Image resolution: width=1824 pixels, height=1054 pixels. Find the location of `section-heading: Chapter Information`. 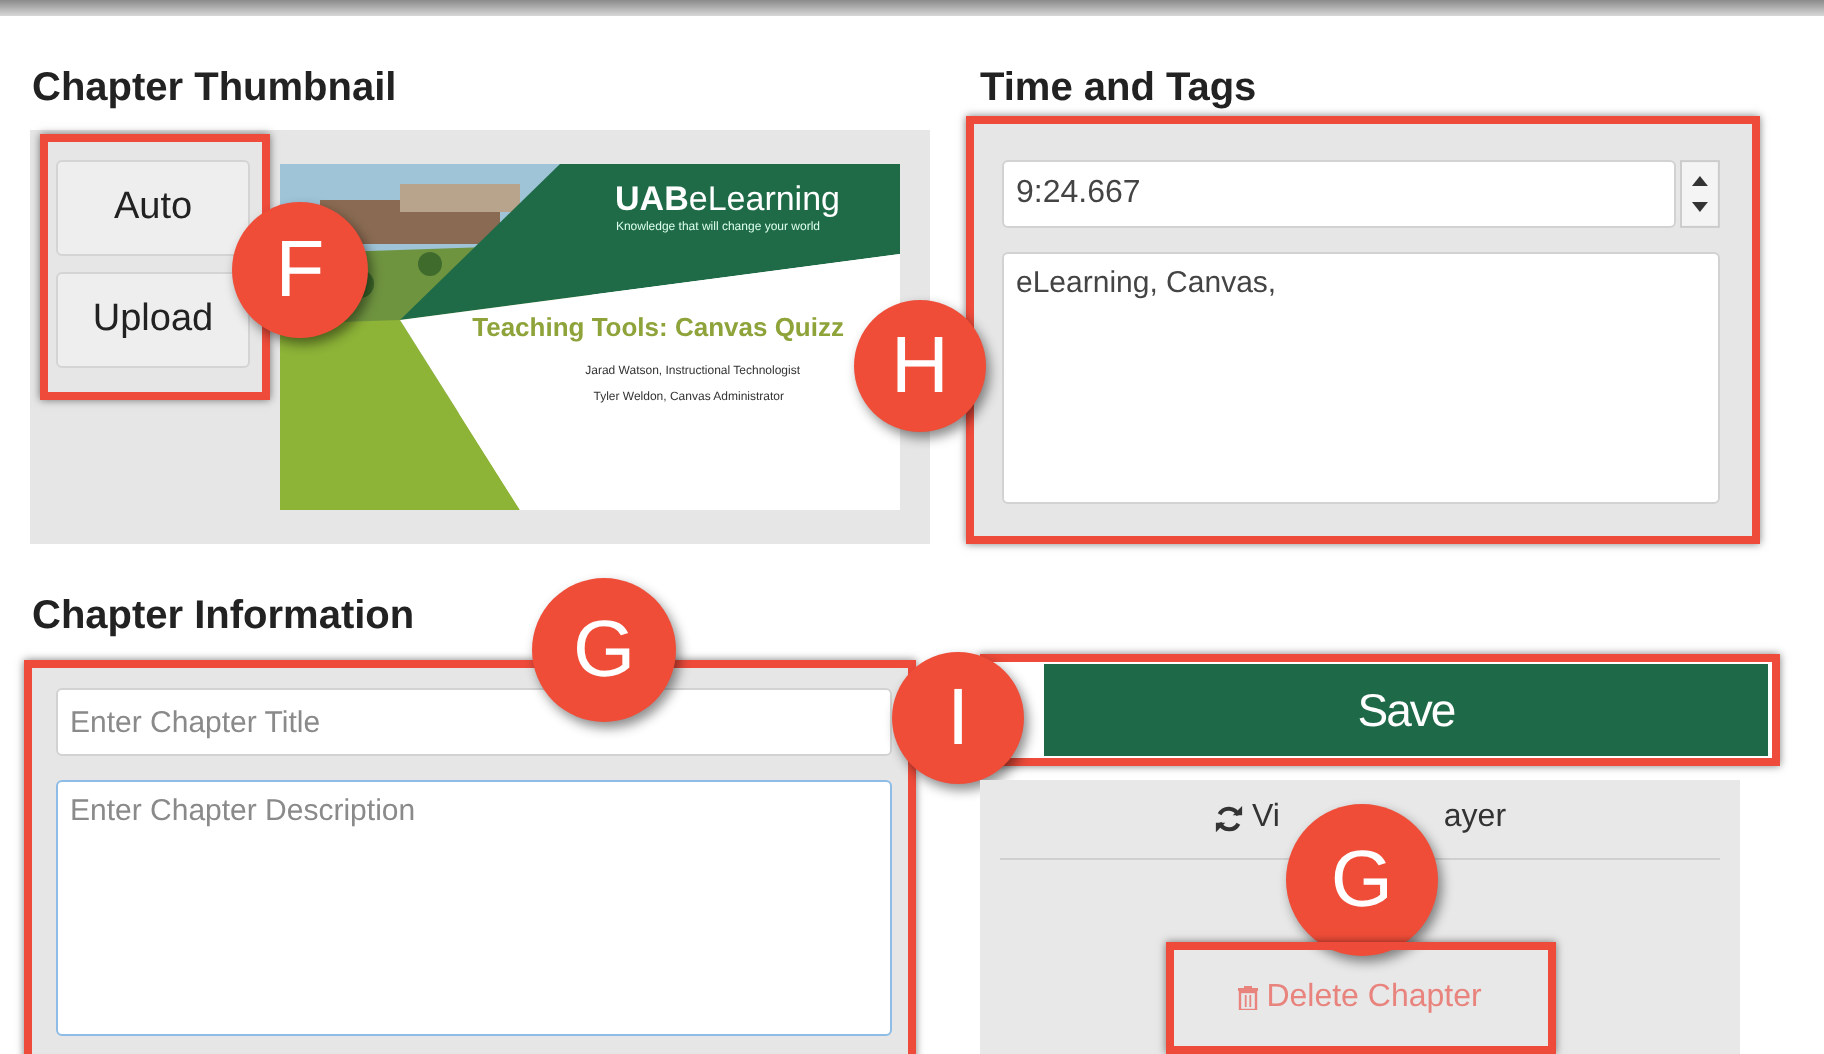

section-heading: Chapter Information is located at coordinates (223, 616).